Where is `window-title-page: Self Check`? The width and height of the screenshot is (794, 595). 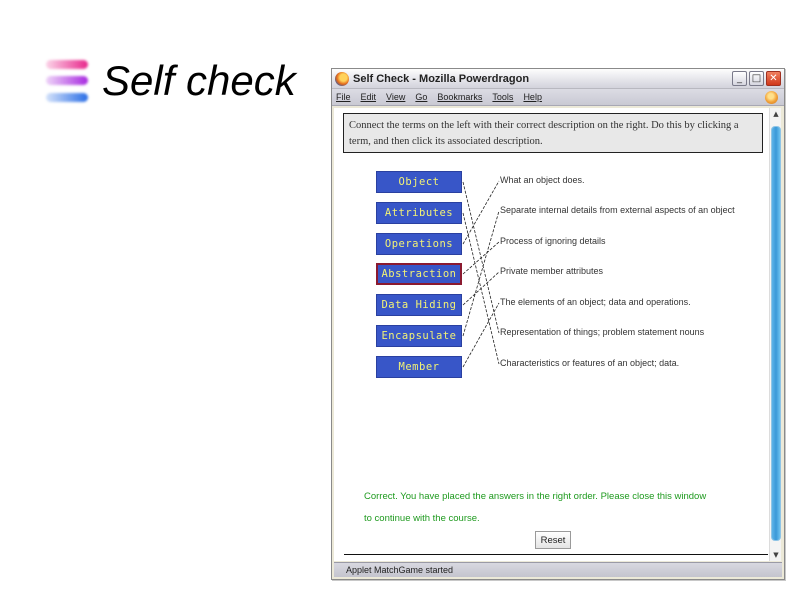
window-title-page: Self Check is located at coordinates (381, 78).